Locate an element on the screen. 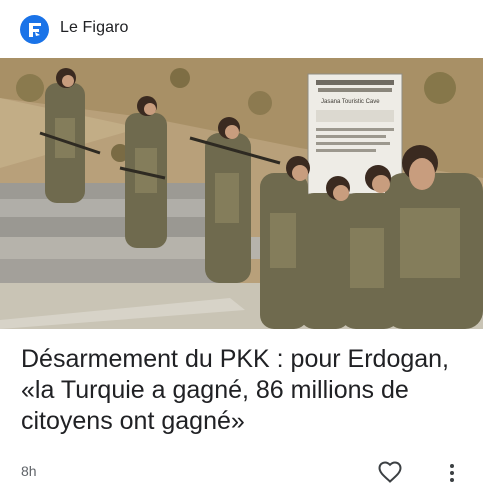 The height and width of the screenshot is (500, 483). sign-text: Jasana Touristic Cave is located at coordinates (350, 102).